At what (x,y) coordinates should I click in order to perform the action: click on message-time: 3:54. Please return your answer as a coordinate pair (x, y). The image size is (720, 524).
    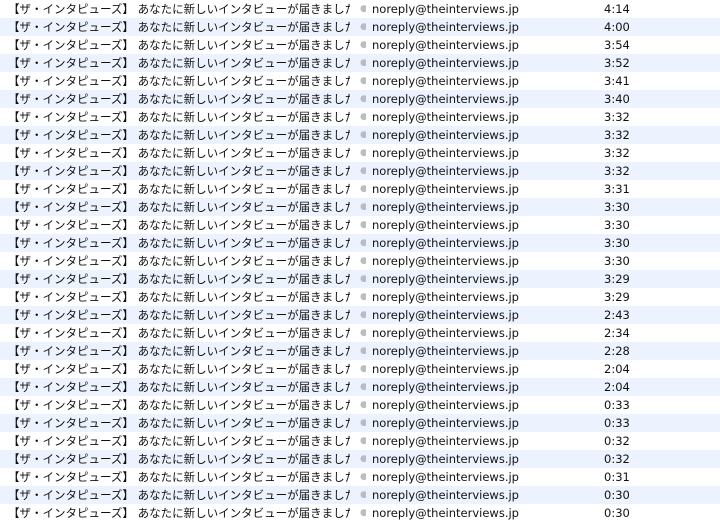
    Looking at the image, I should click on (617, 45).